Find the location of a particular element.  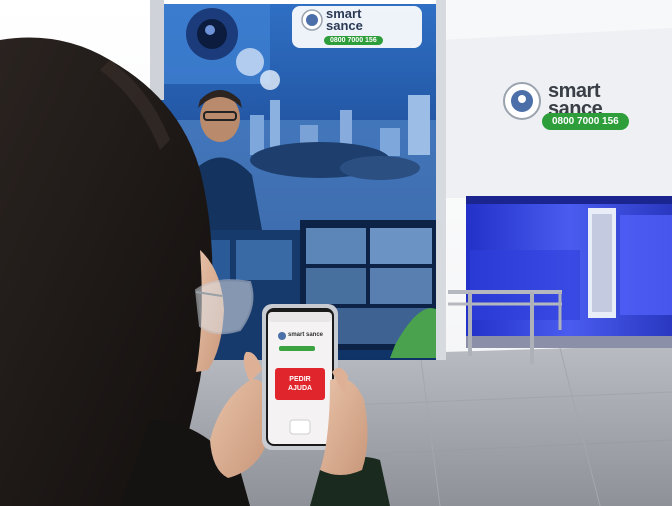

glasses is located at coordinates (224, 307).